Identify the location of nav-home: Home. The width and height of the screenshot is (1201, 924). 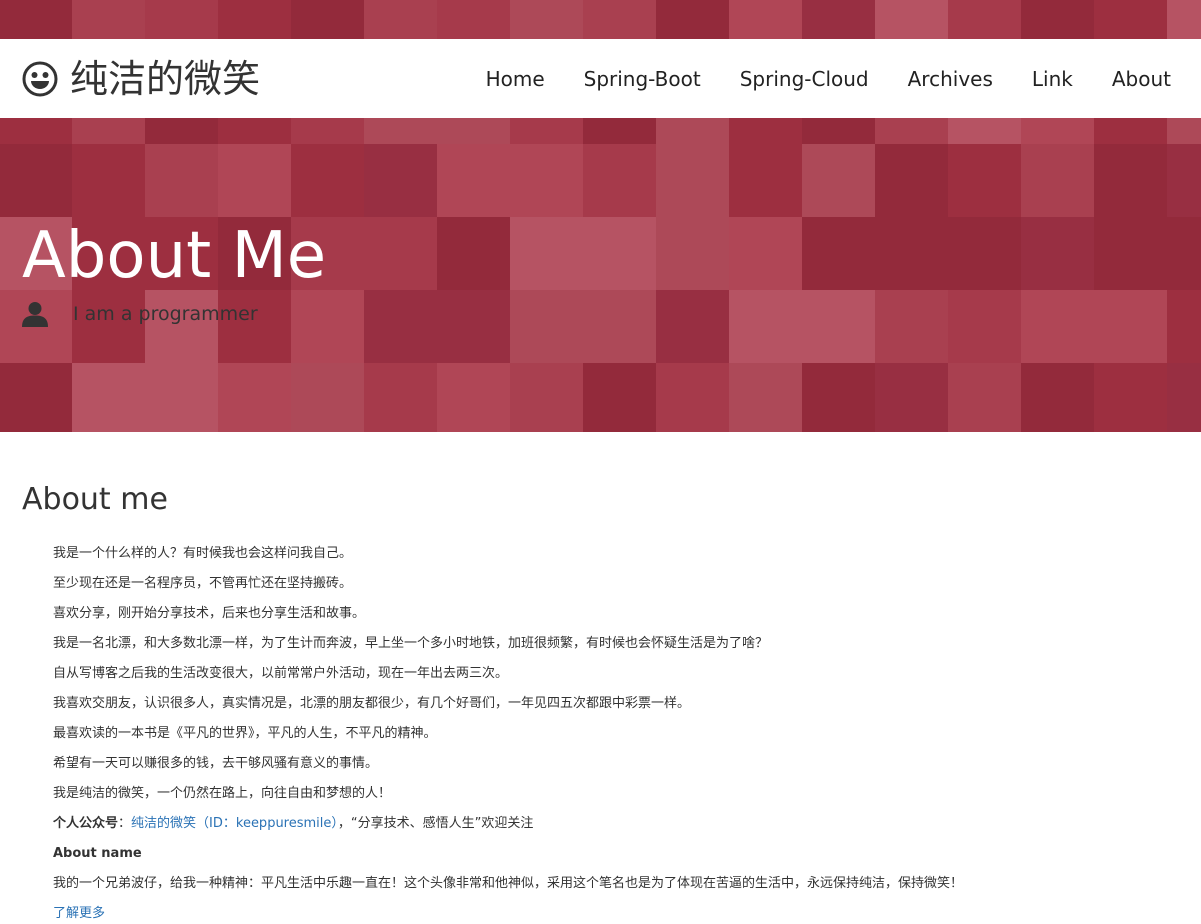
(515, 79).